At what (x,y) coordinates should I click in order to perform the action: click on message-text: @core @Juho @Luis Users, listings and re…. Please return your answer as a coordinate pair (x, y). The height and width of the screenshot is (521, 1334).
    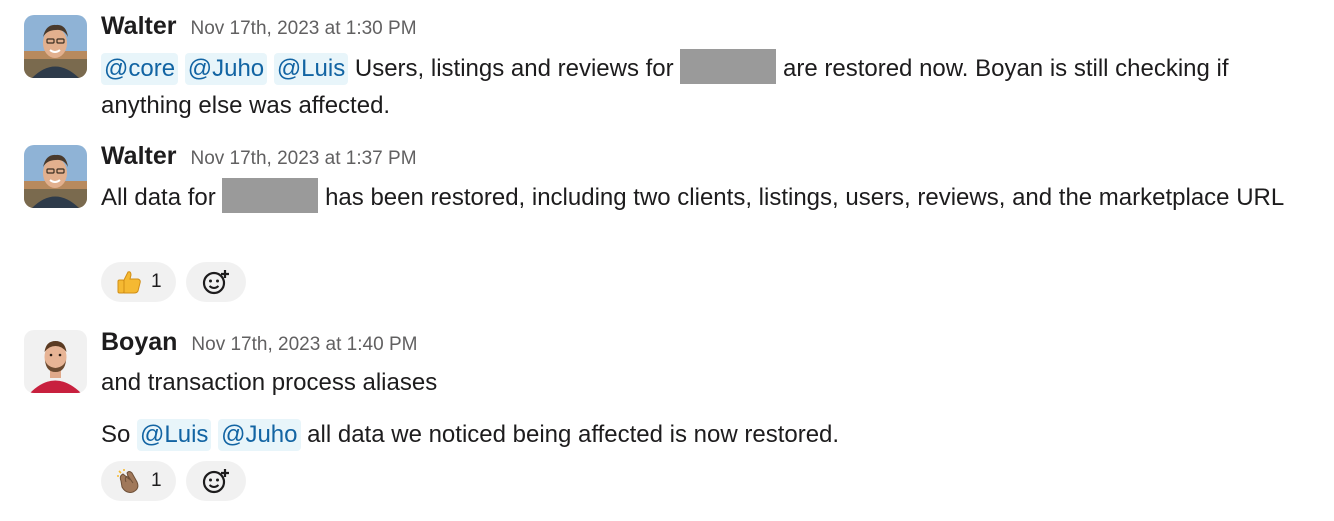
    Looking at the image, I should click on (708, 86).